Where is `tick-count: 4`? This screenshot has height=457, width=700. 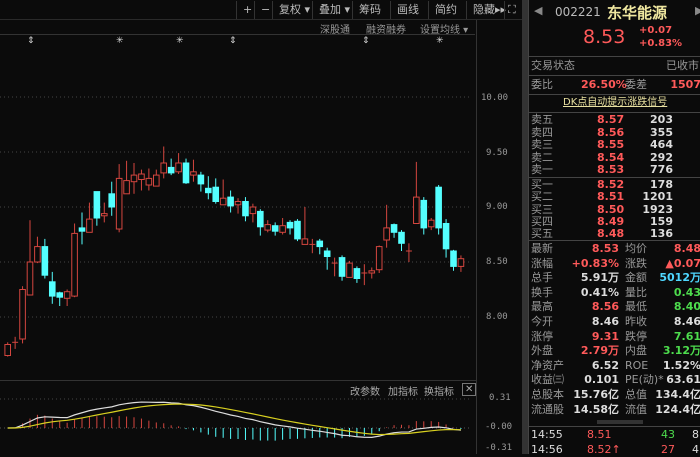 tick-count: 4 is located at coordinates (695, 449).